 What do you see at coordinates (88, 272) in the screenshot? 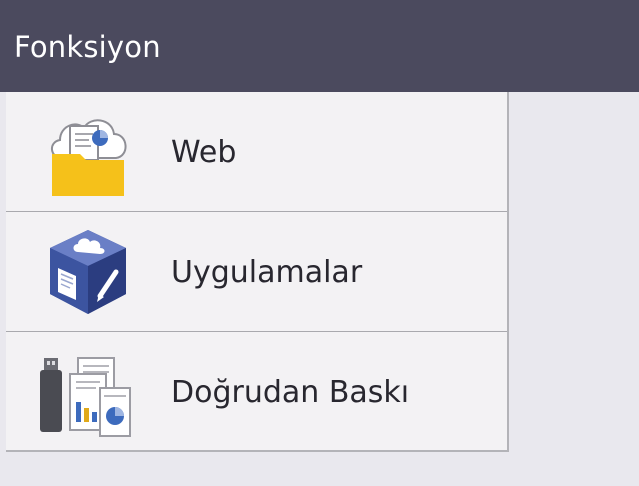
I see `apps-cube-icon` at bounding box center [88, 272].